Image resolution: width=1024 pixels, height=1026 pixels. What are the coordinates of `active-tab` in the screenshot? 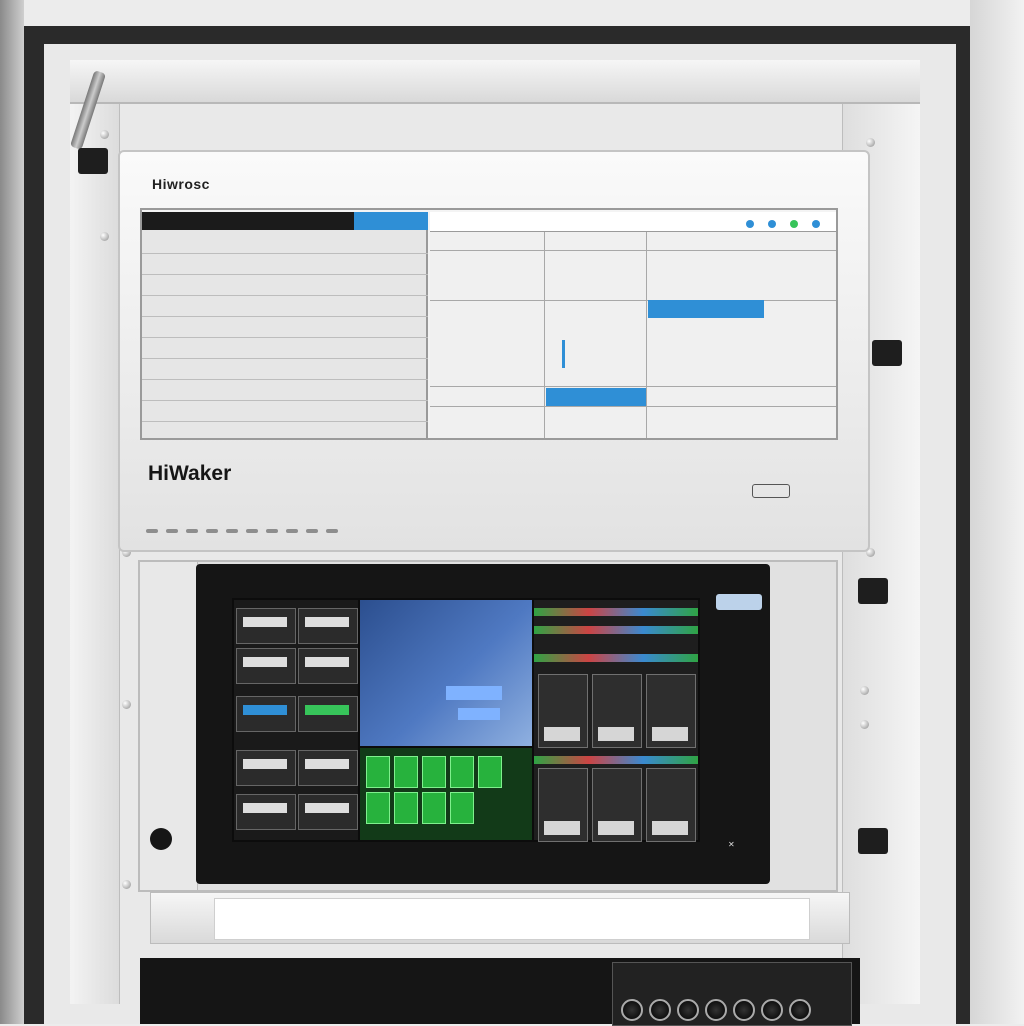 It's located at (391, 221).